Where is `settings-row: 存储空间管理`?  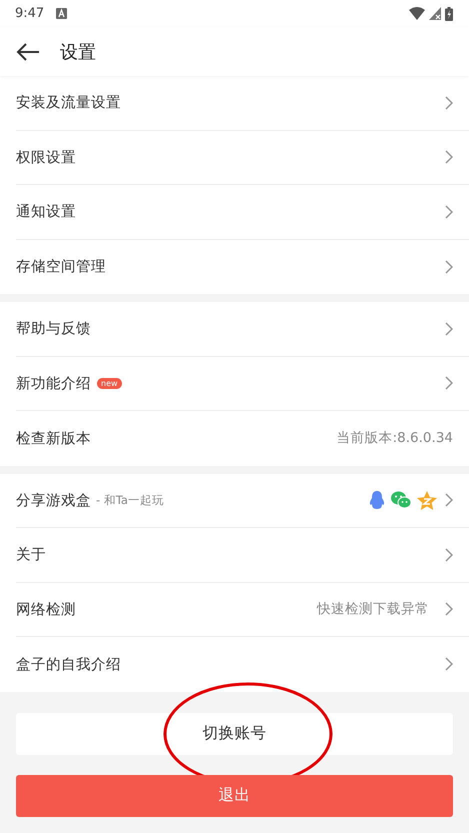 settings-row: 存储空间管理 is located at coordinates (242, 267).